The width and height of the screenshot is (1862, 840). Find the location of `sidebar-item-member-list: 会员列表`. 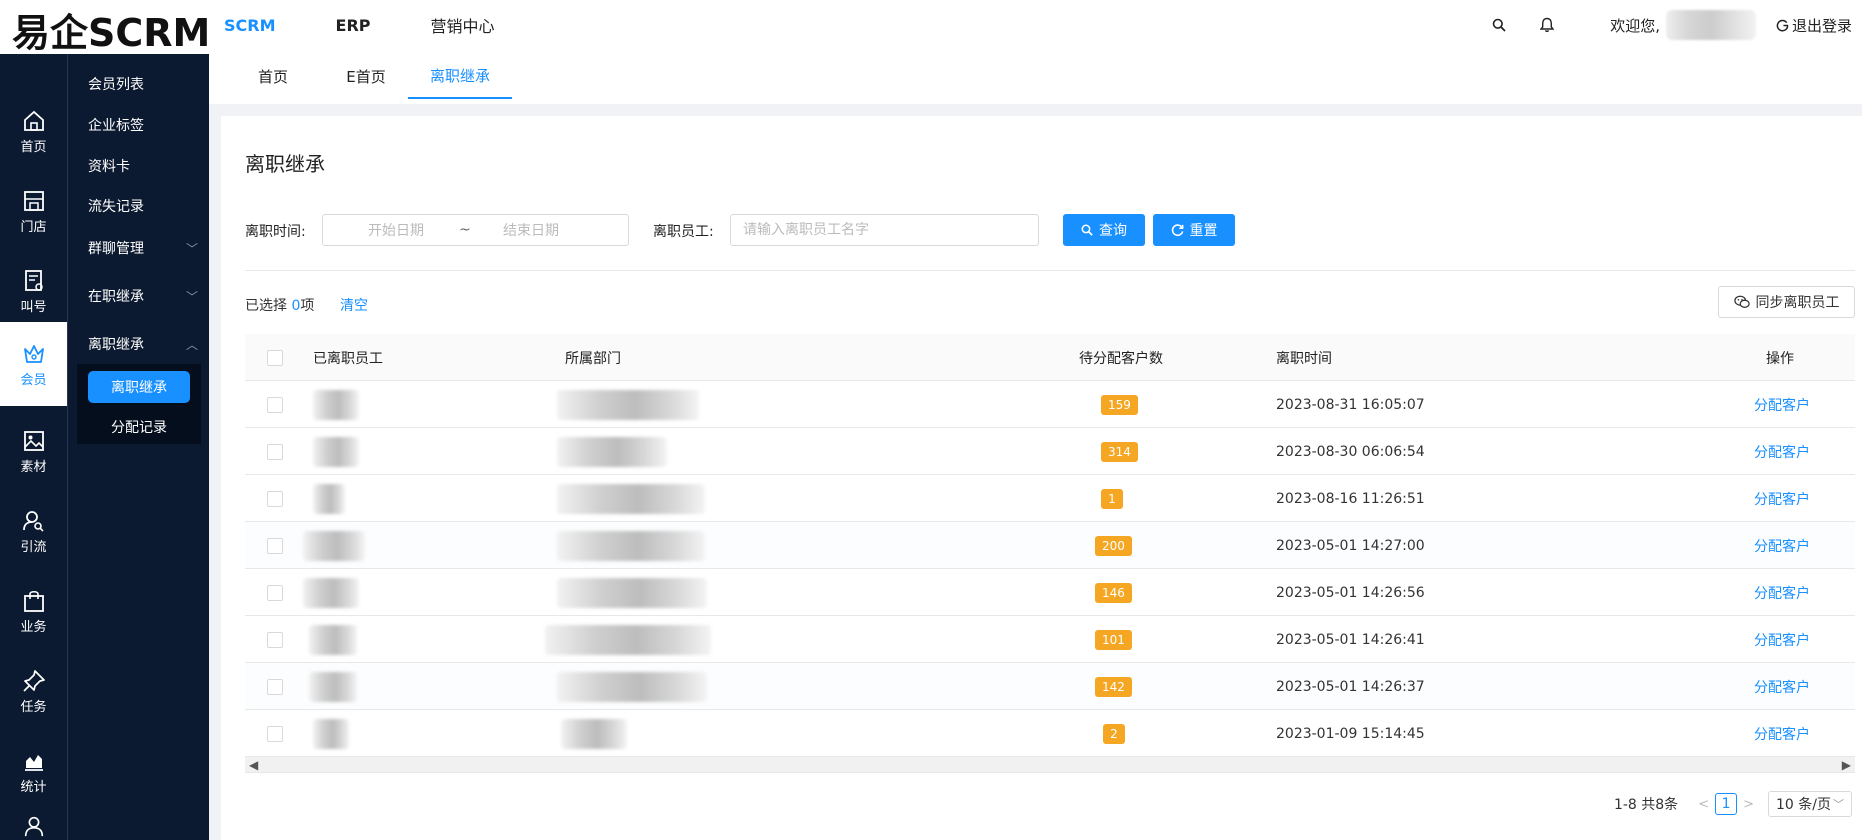

sidebar-item-member-list: 会员列表 is located at coordinates (143, 84).